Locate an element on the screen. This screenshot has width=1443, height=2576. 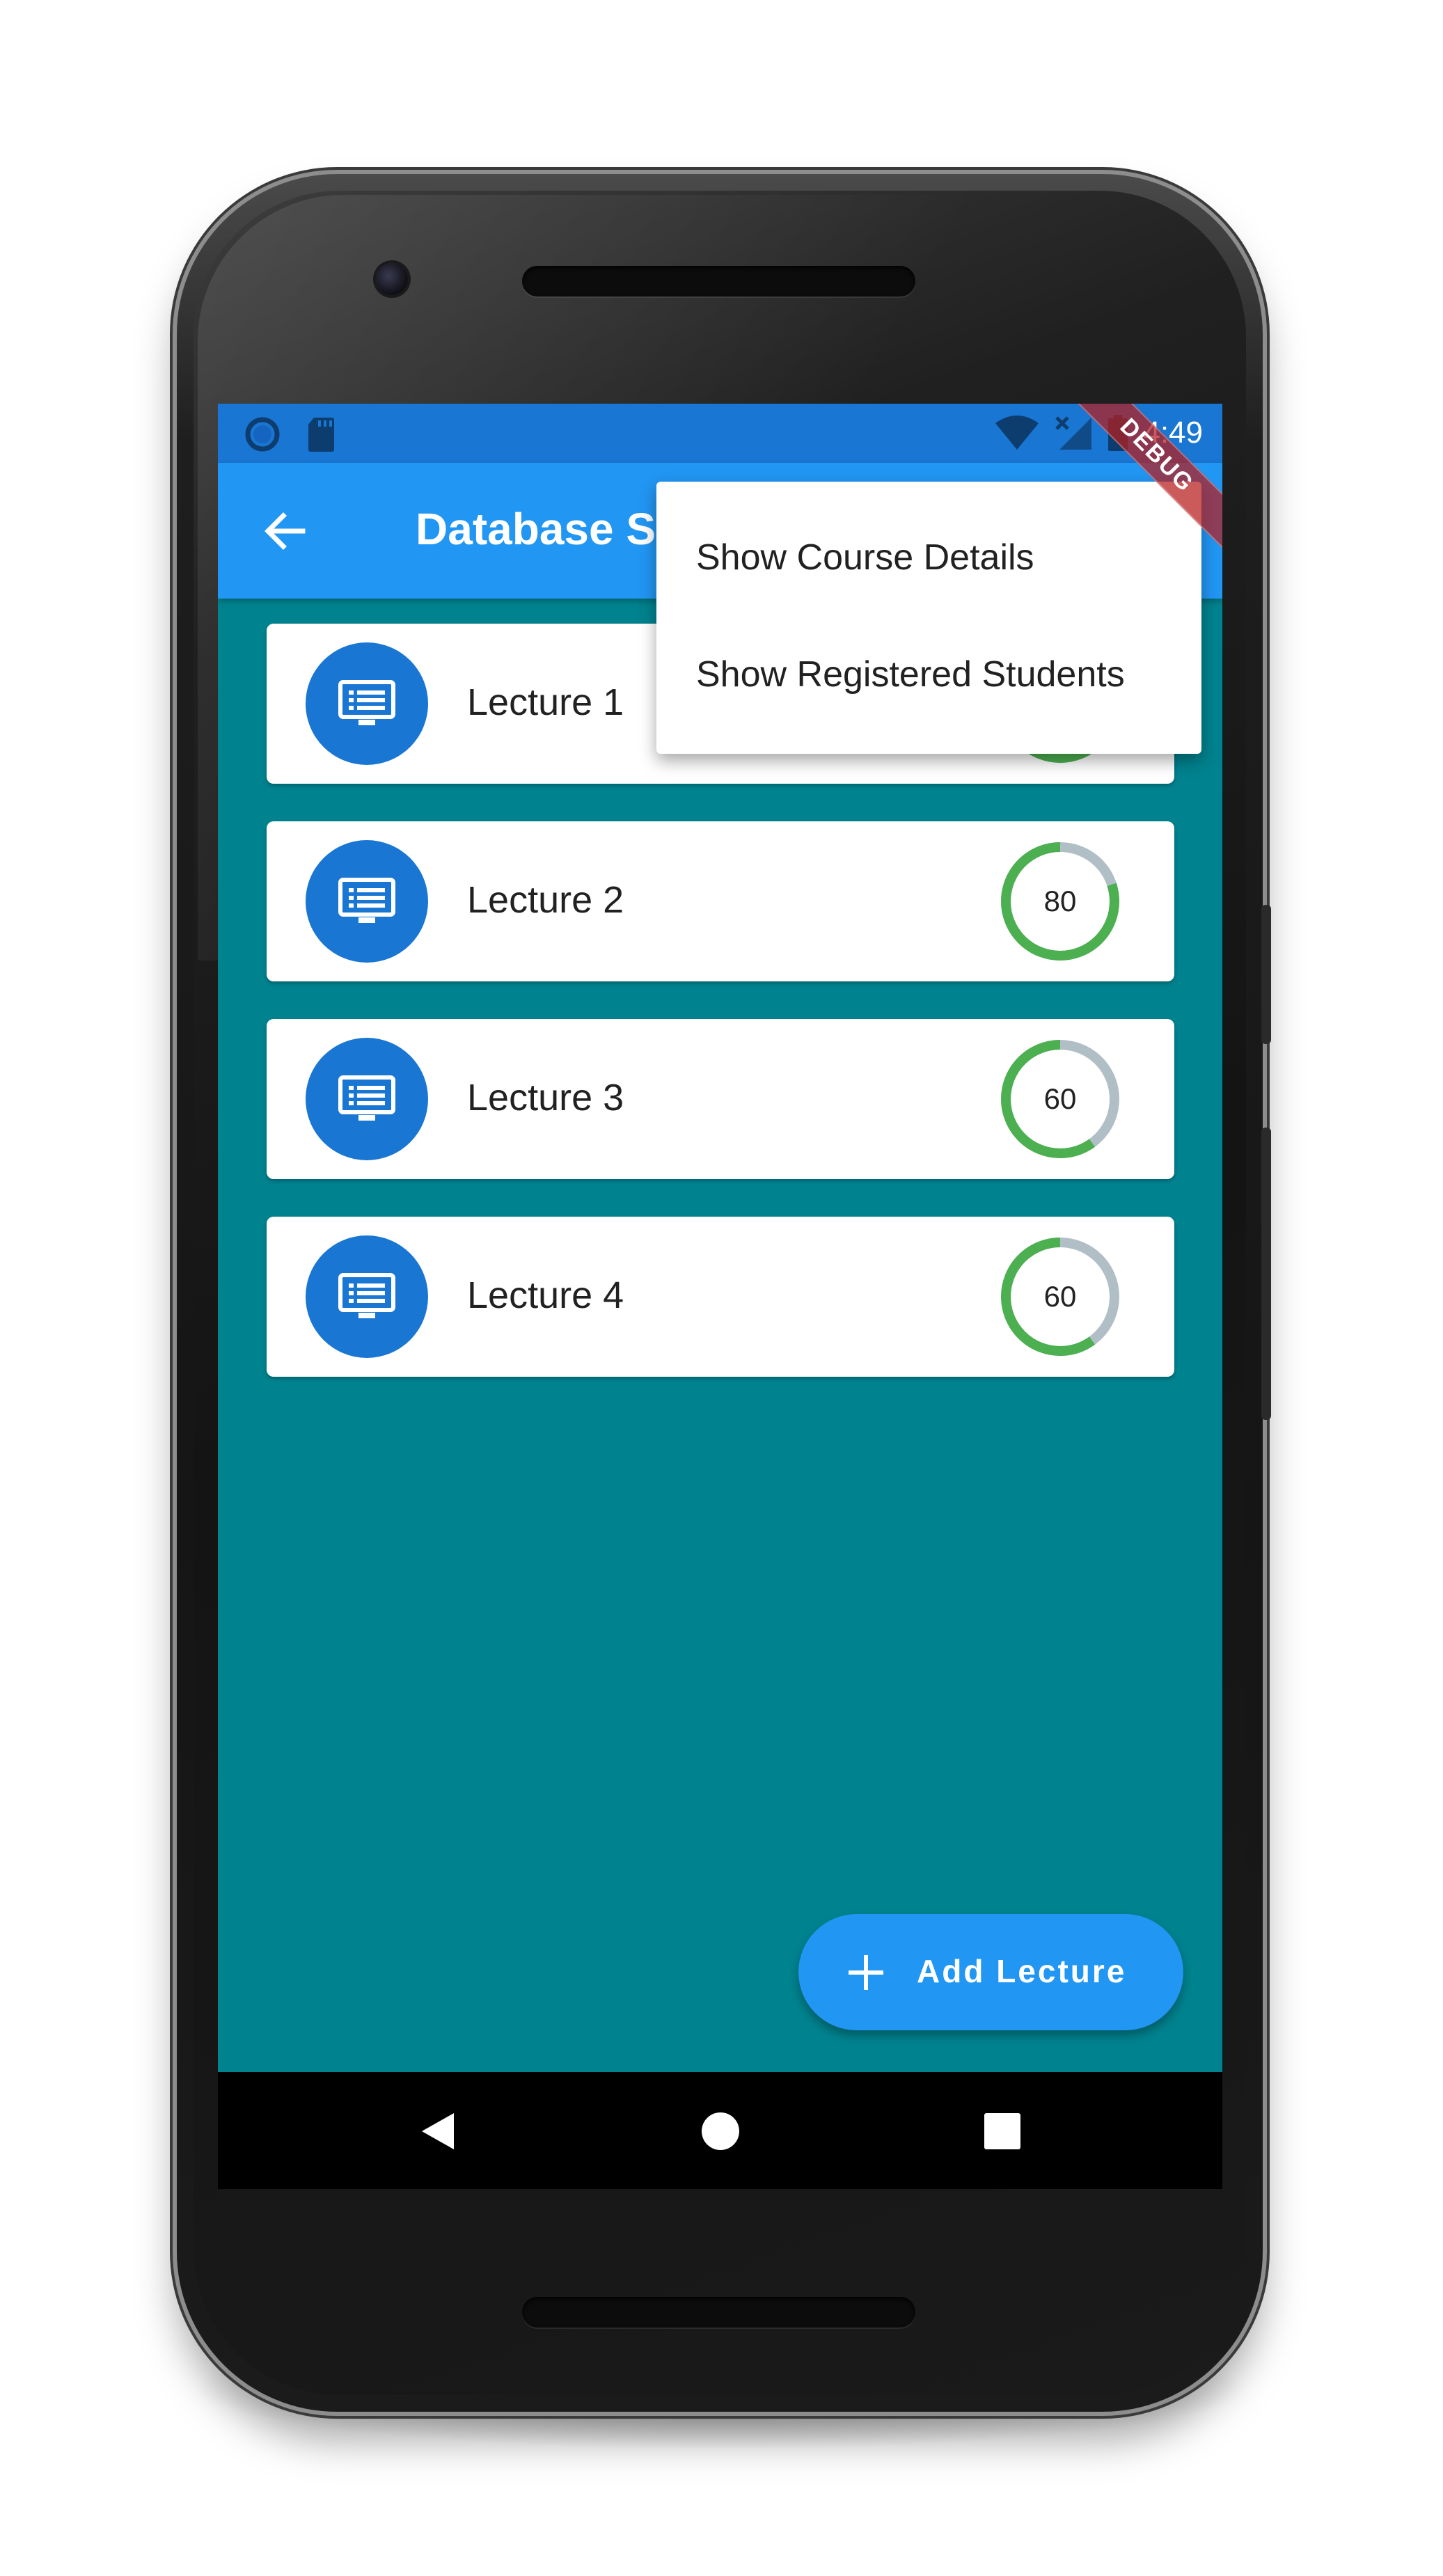
add-lecture-label: Add Lecture is located at coordinates (1022, 1971).